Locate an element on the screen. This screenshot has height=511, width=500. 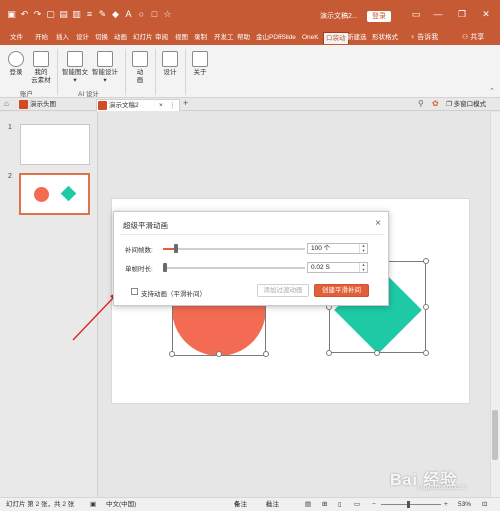
smart-graphic-button: 智能图文 ▾ is located at coordinates (75, 68).